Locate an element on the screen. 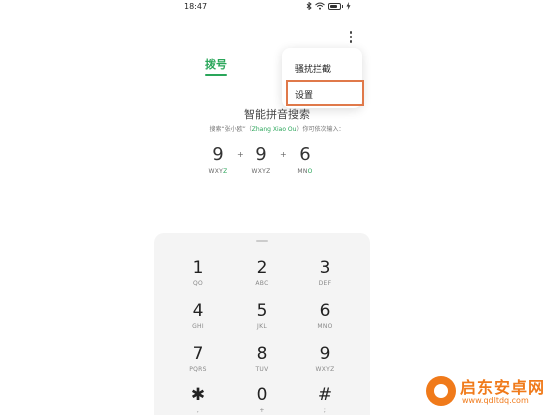 Image resolution: width=554 pixels, height=415 pixels. example-letters: MNO is located at coordinates (305, 171).